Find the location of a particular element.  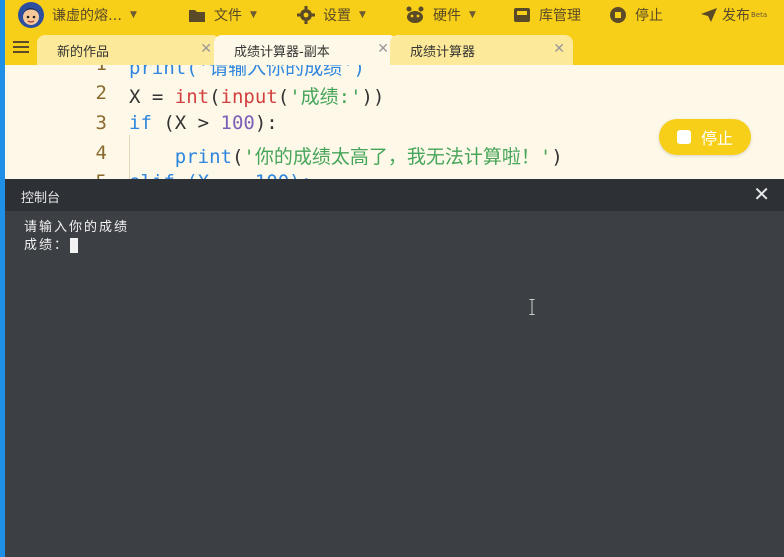

text-cursor is located at coordinates (74, 245).